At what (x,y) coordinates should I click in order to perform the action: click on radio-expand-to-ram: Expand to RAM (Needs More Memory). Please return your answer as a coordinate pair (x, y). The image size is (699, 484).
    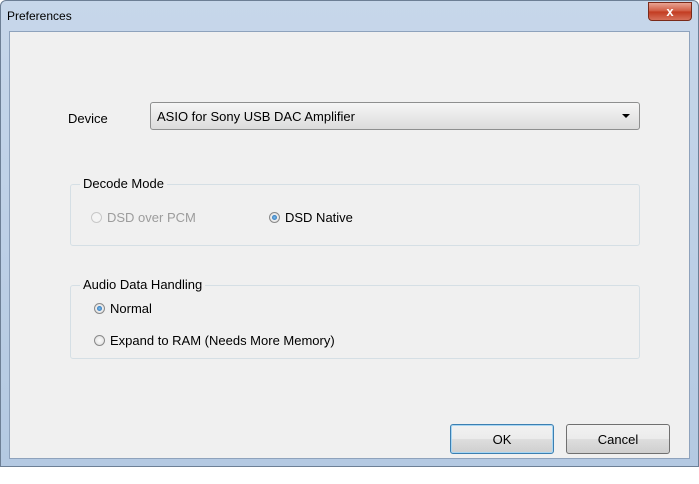
    Looking at the image, I should click on (214, 340).